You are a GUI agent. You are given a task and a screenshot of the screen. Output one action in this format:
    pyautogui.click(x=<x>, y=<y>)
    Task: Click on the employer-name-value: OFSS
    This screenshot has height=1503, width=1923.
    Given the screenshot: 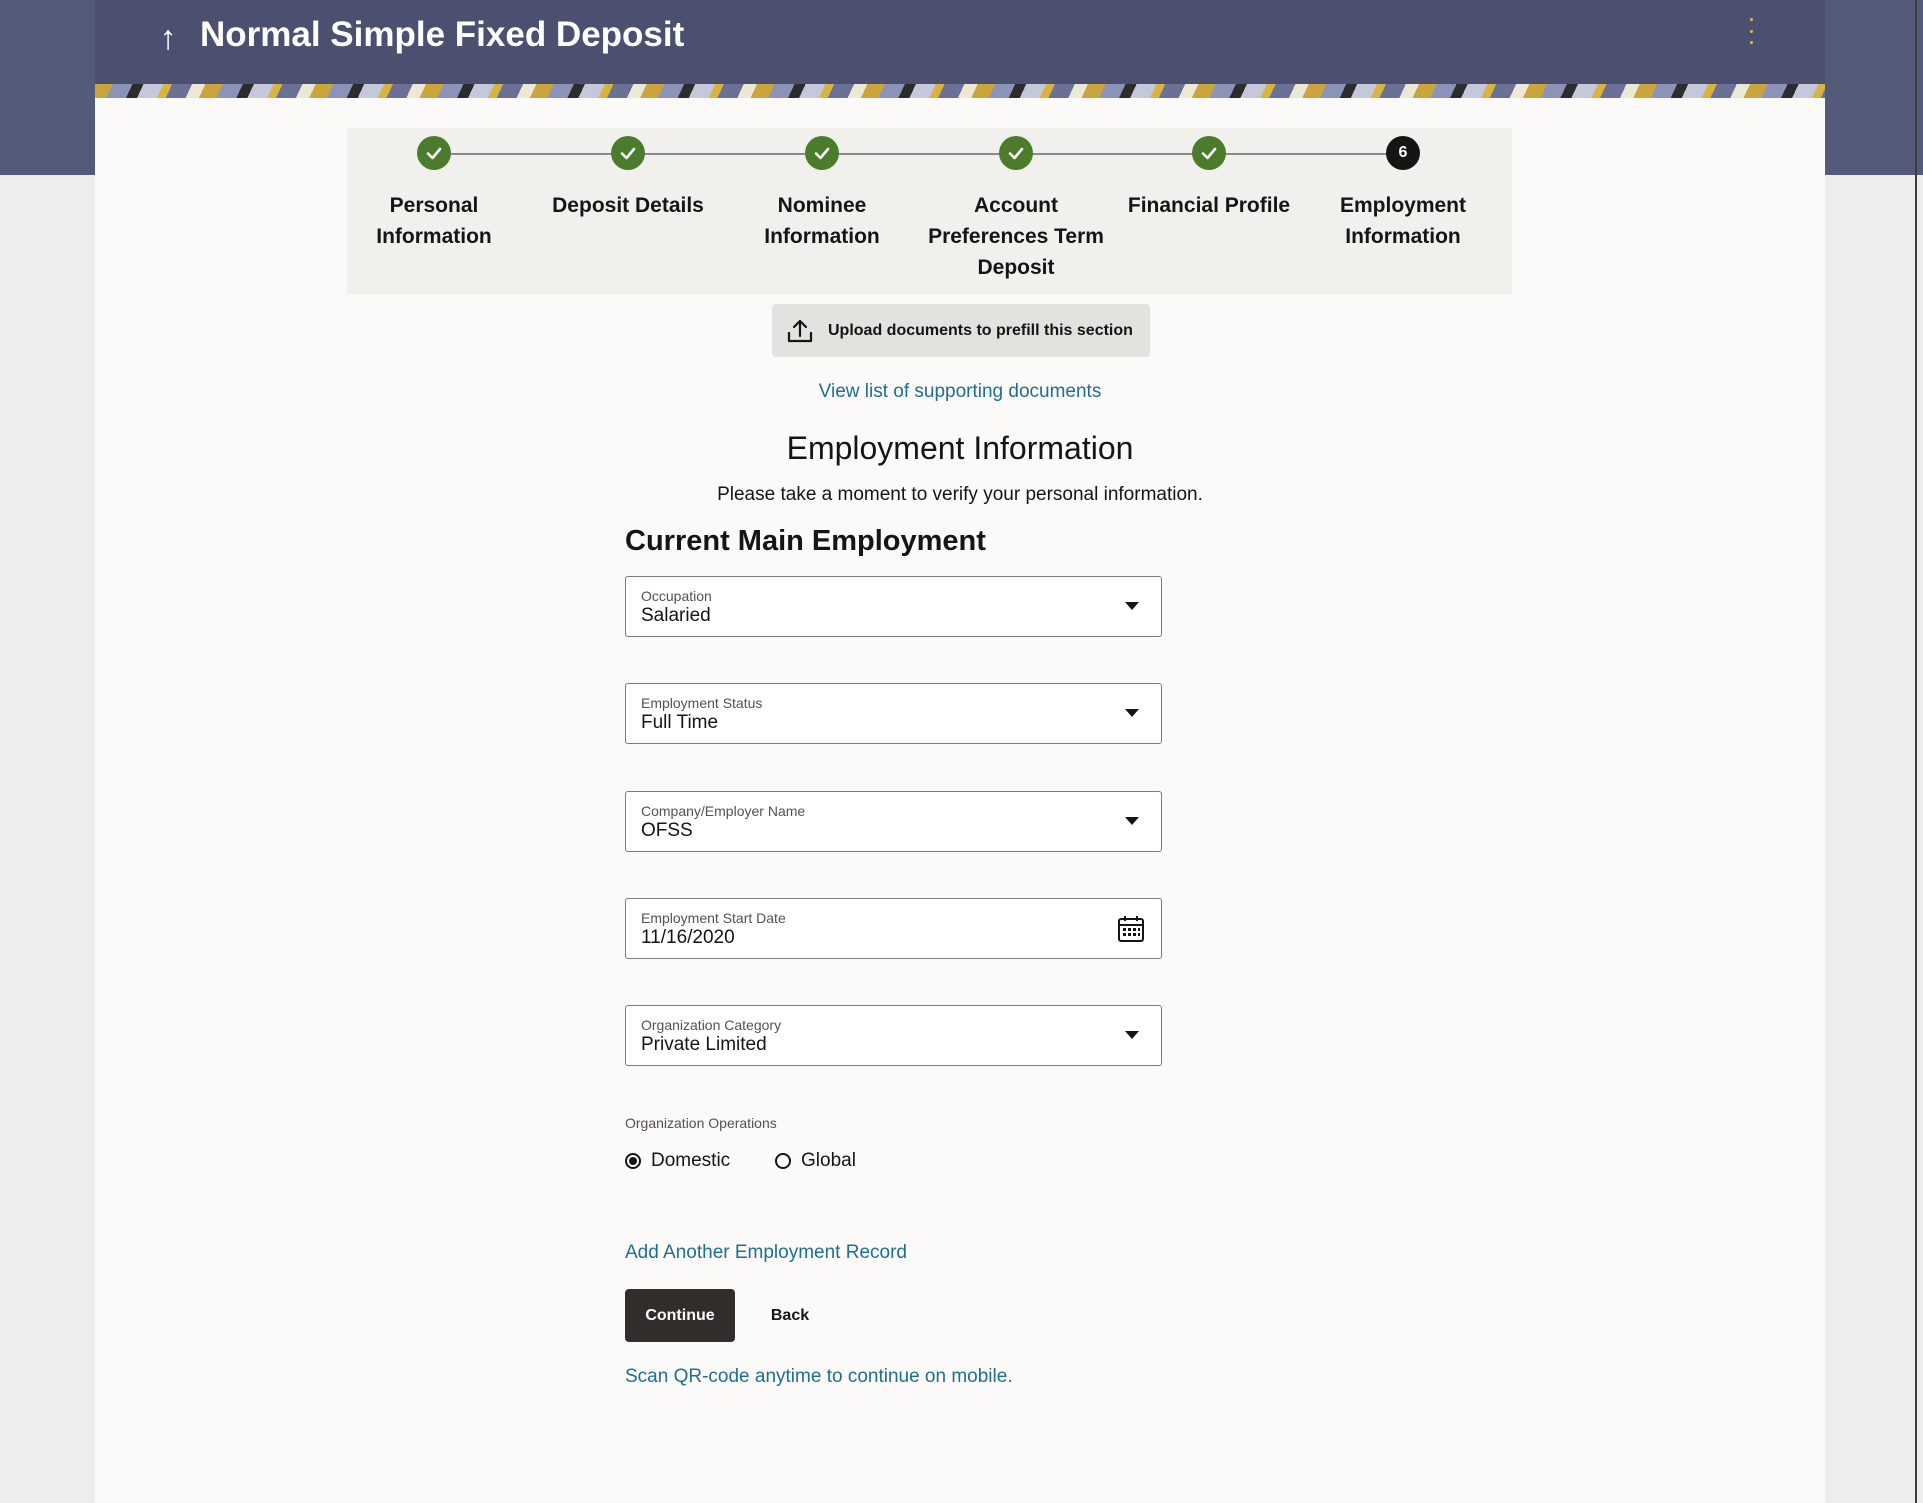 What is the action you would take?
    pyautogui.click(x=667, y=830)
    